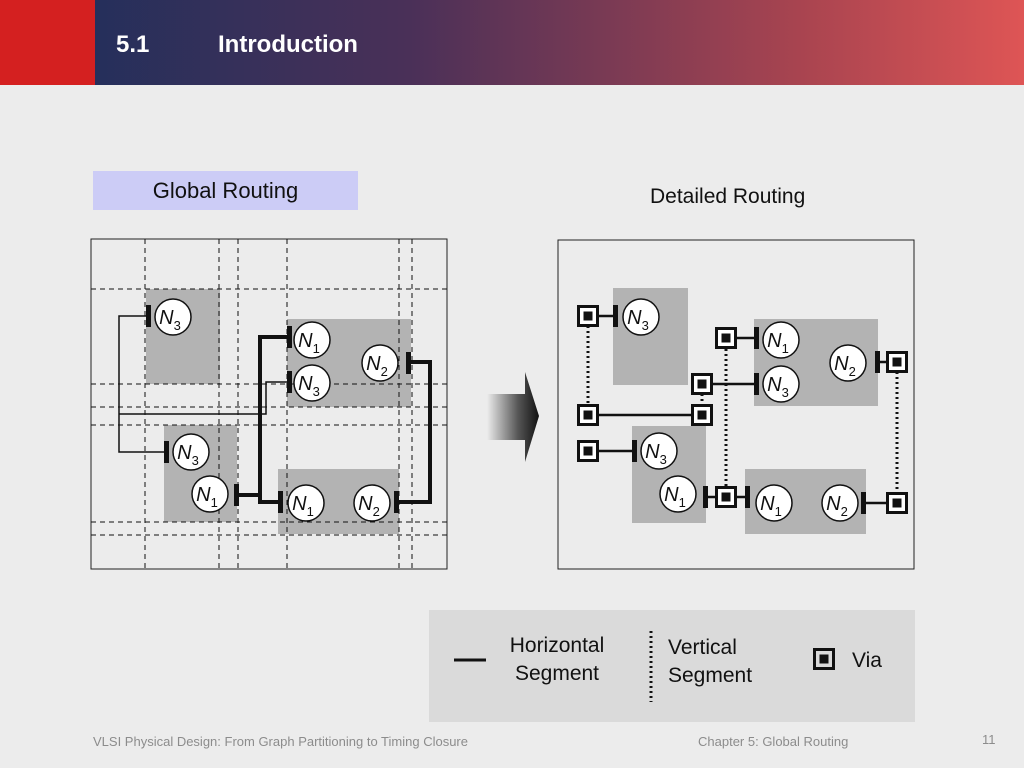  Describe the element at coordinates (773, 741) in the screenshot. I see `footer-chapter: Chapter 5: Global Routing` at that location.